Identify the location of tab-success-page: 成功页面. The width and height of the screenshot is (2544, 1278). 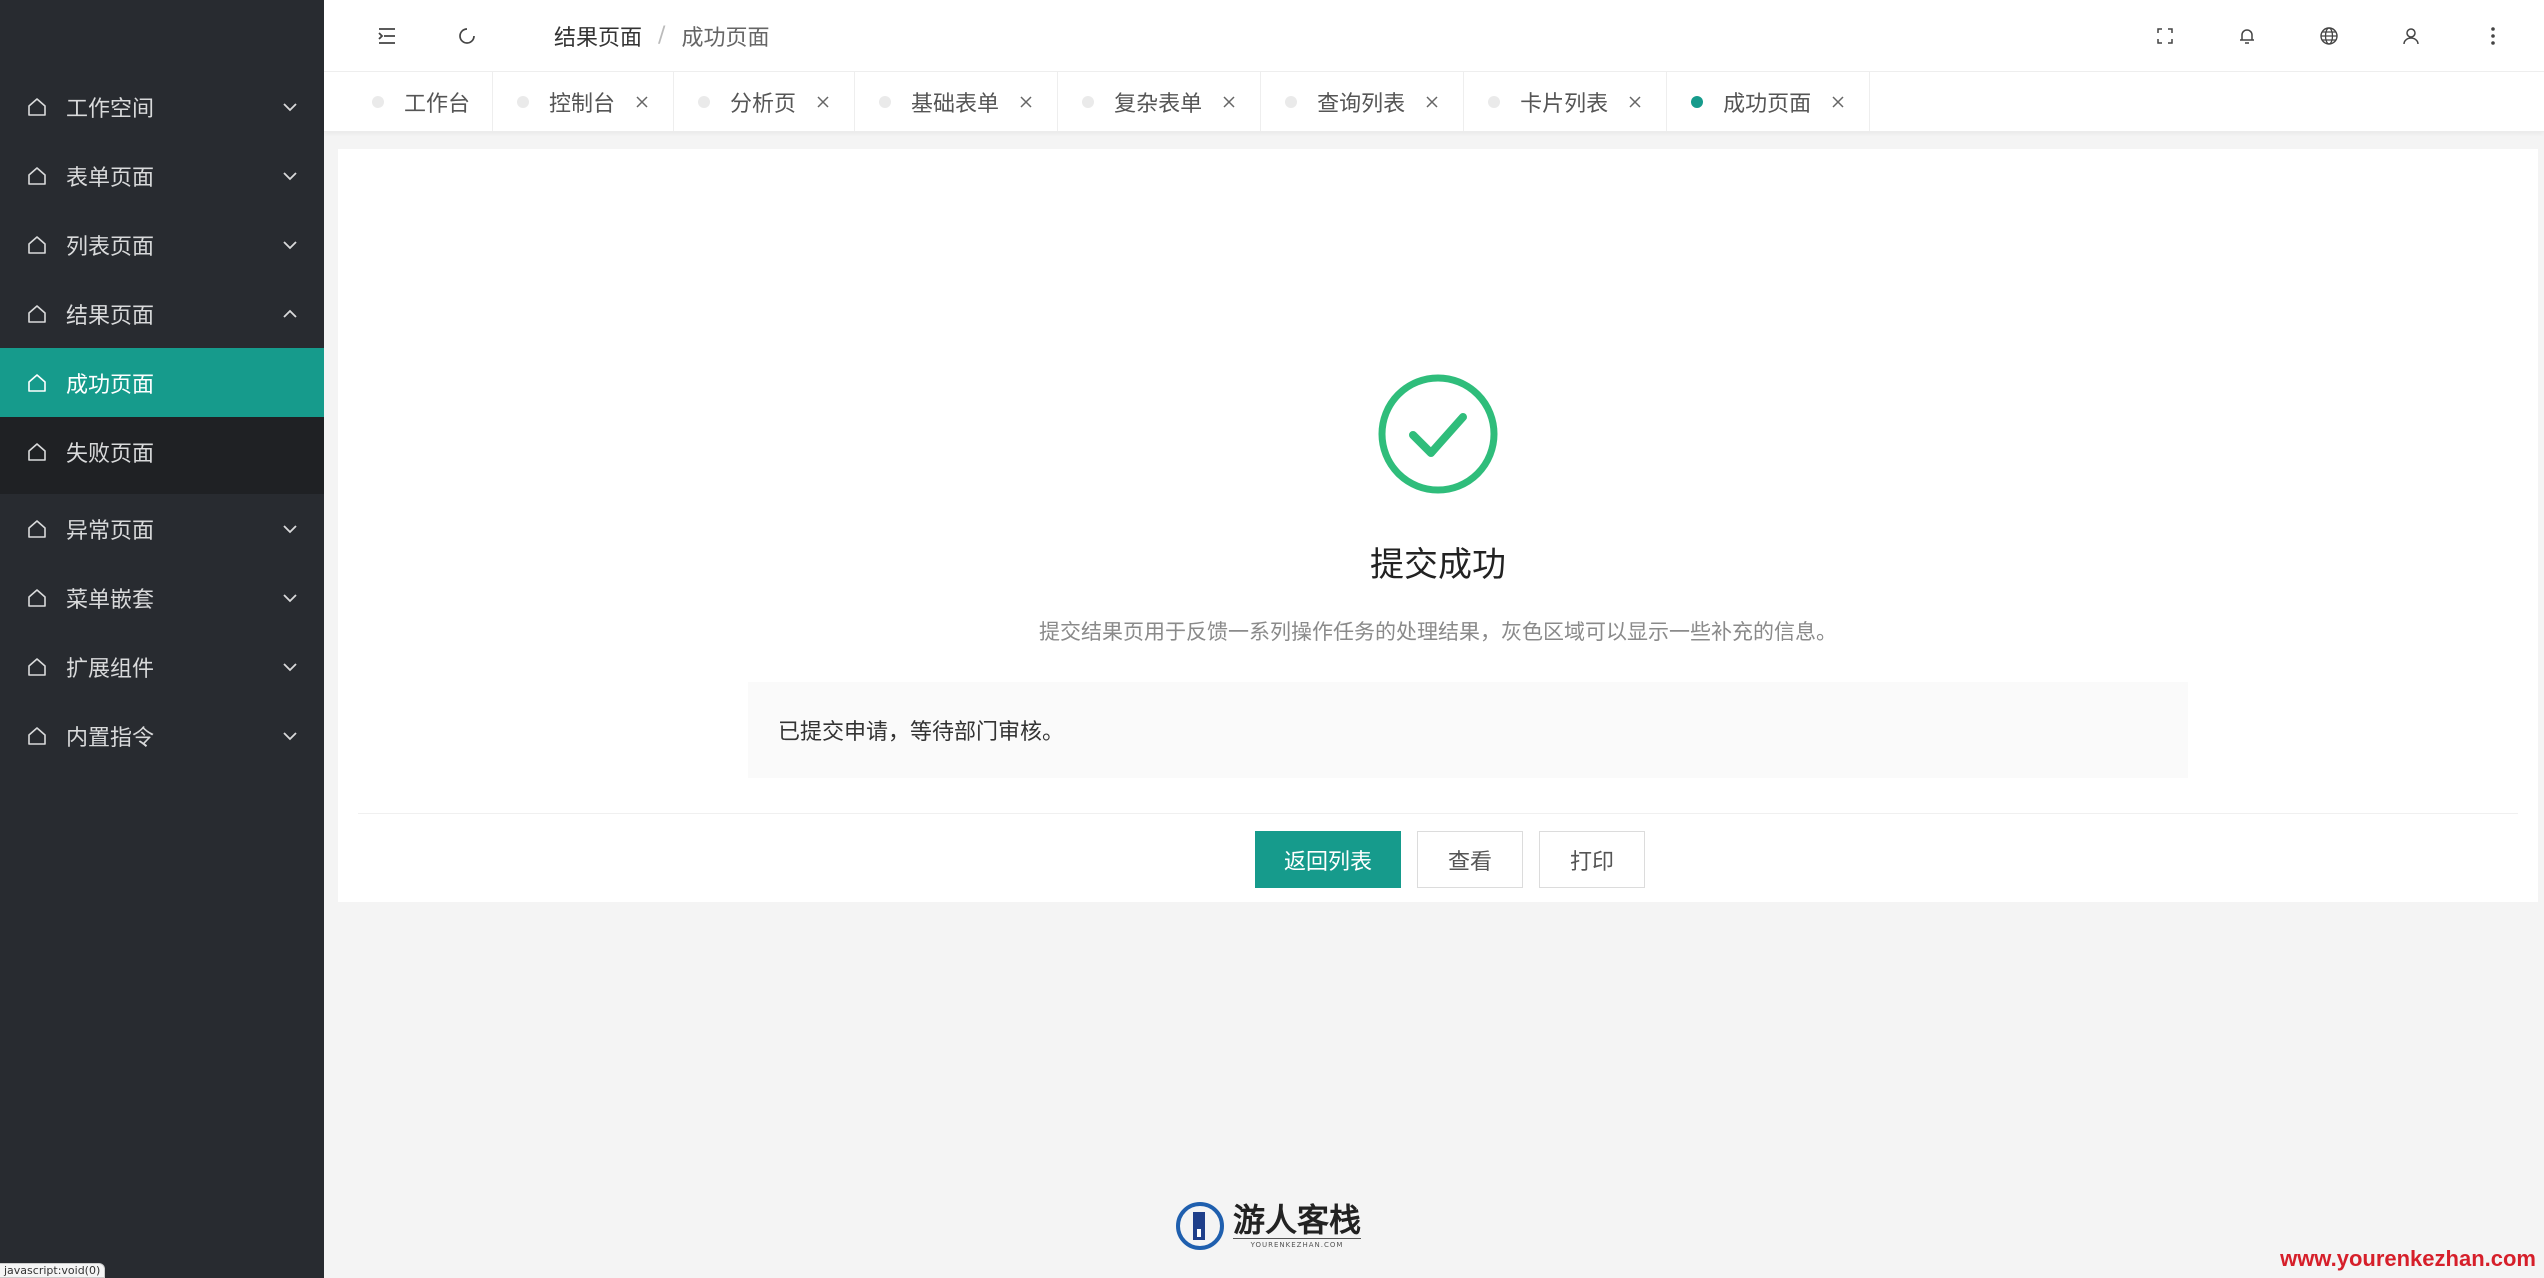
(1769, 101).